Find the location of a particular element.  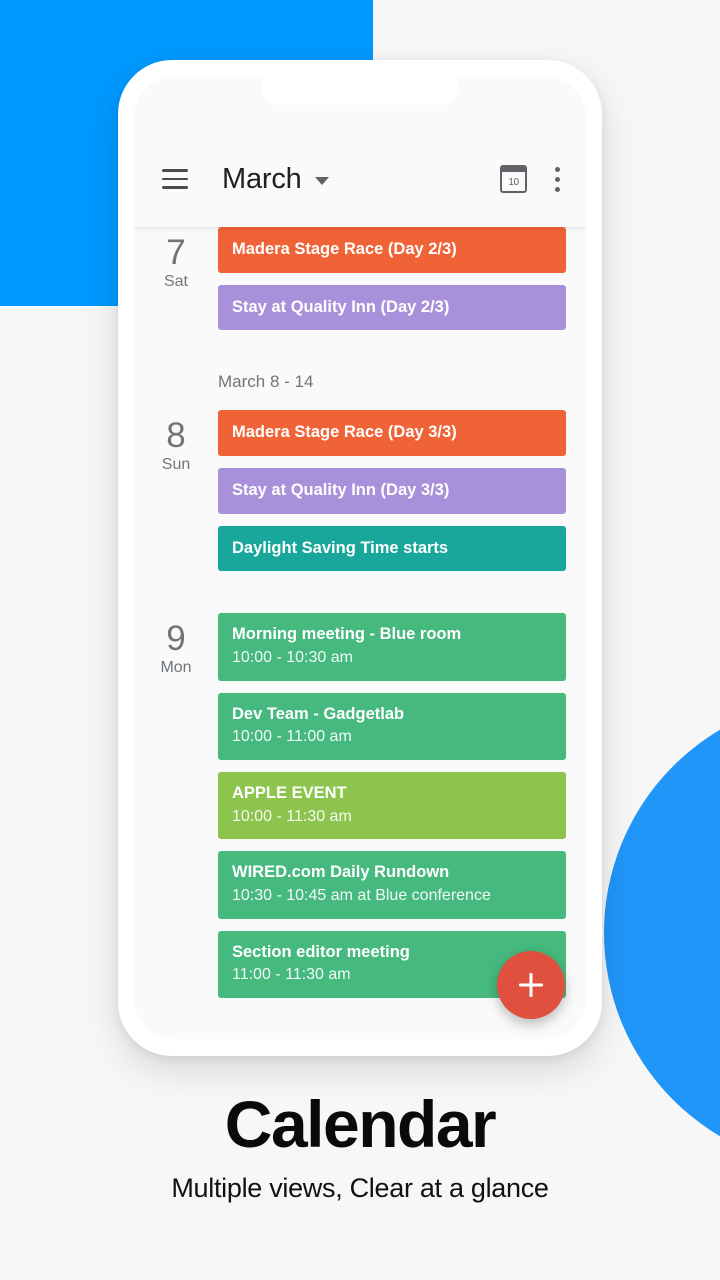

event-title: Stay at Quality Inn (Day 2/3) is located at coordinates (341, 306).